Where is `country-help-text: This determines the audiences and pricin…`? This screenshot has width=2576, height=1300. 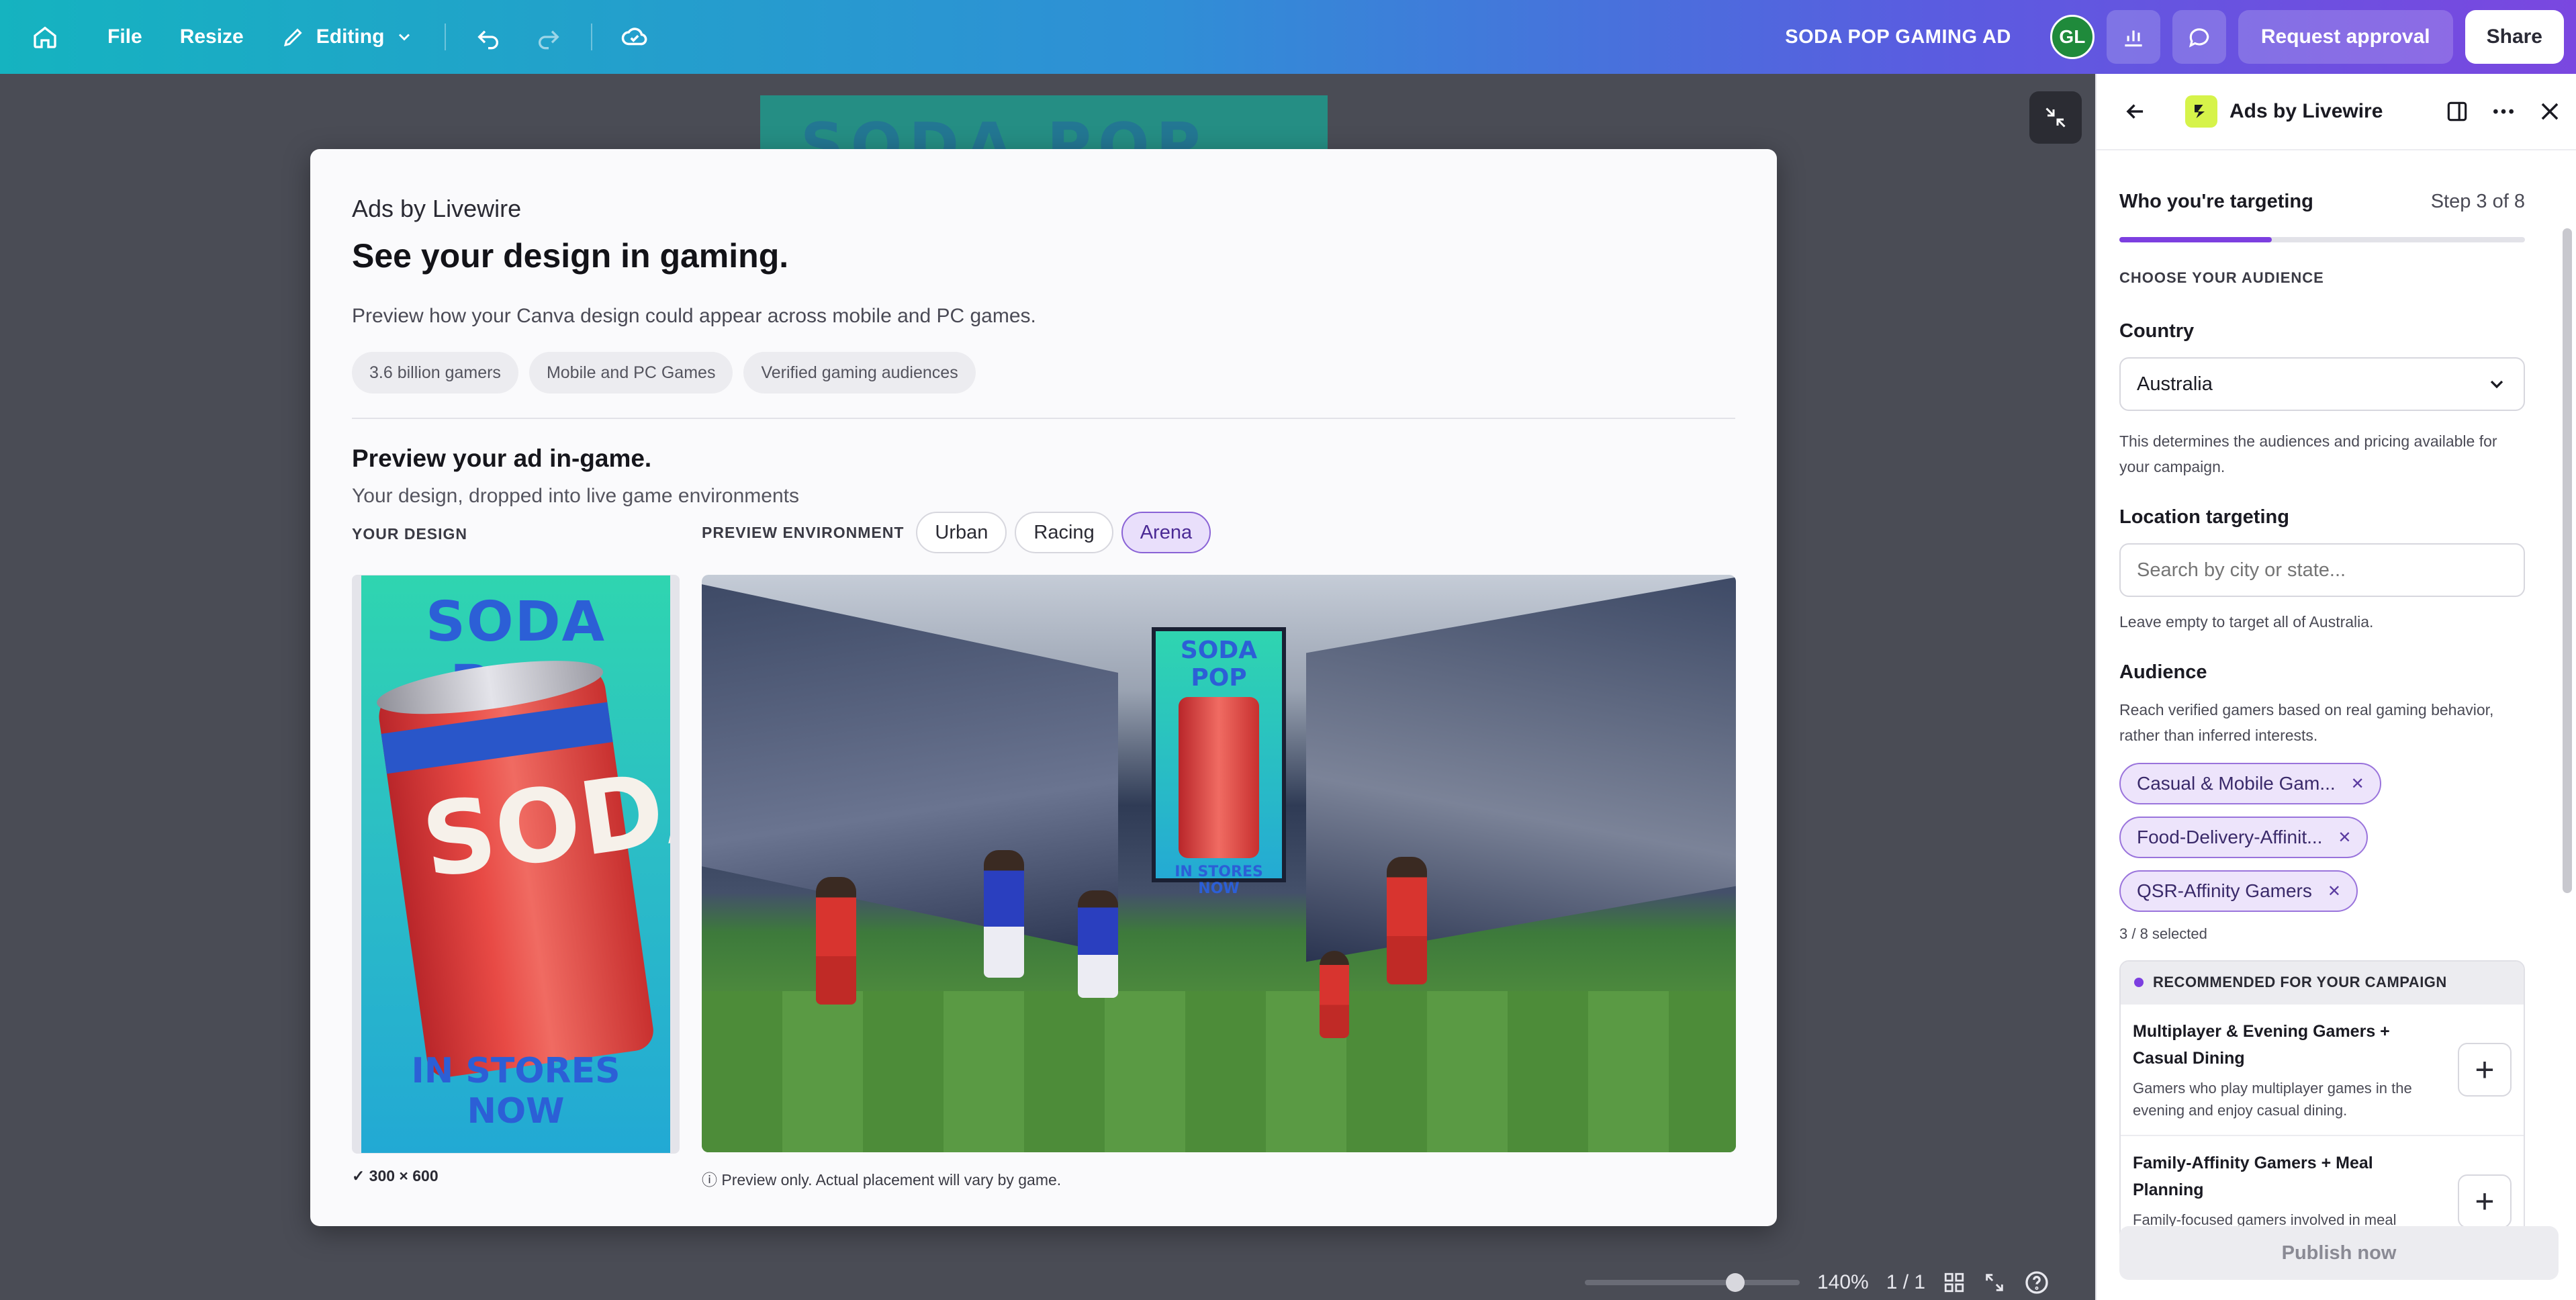 country-help-text: This determines the audiences and pricin… is located at coordinates (2308, 453).